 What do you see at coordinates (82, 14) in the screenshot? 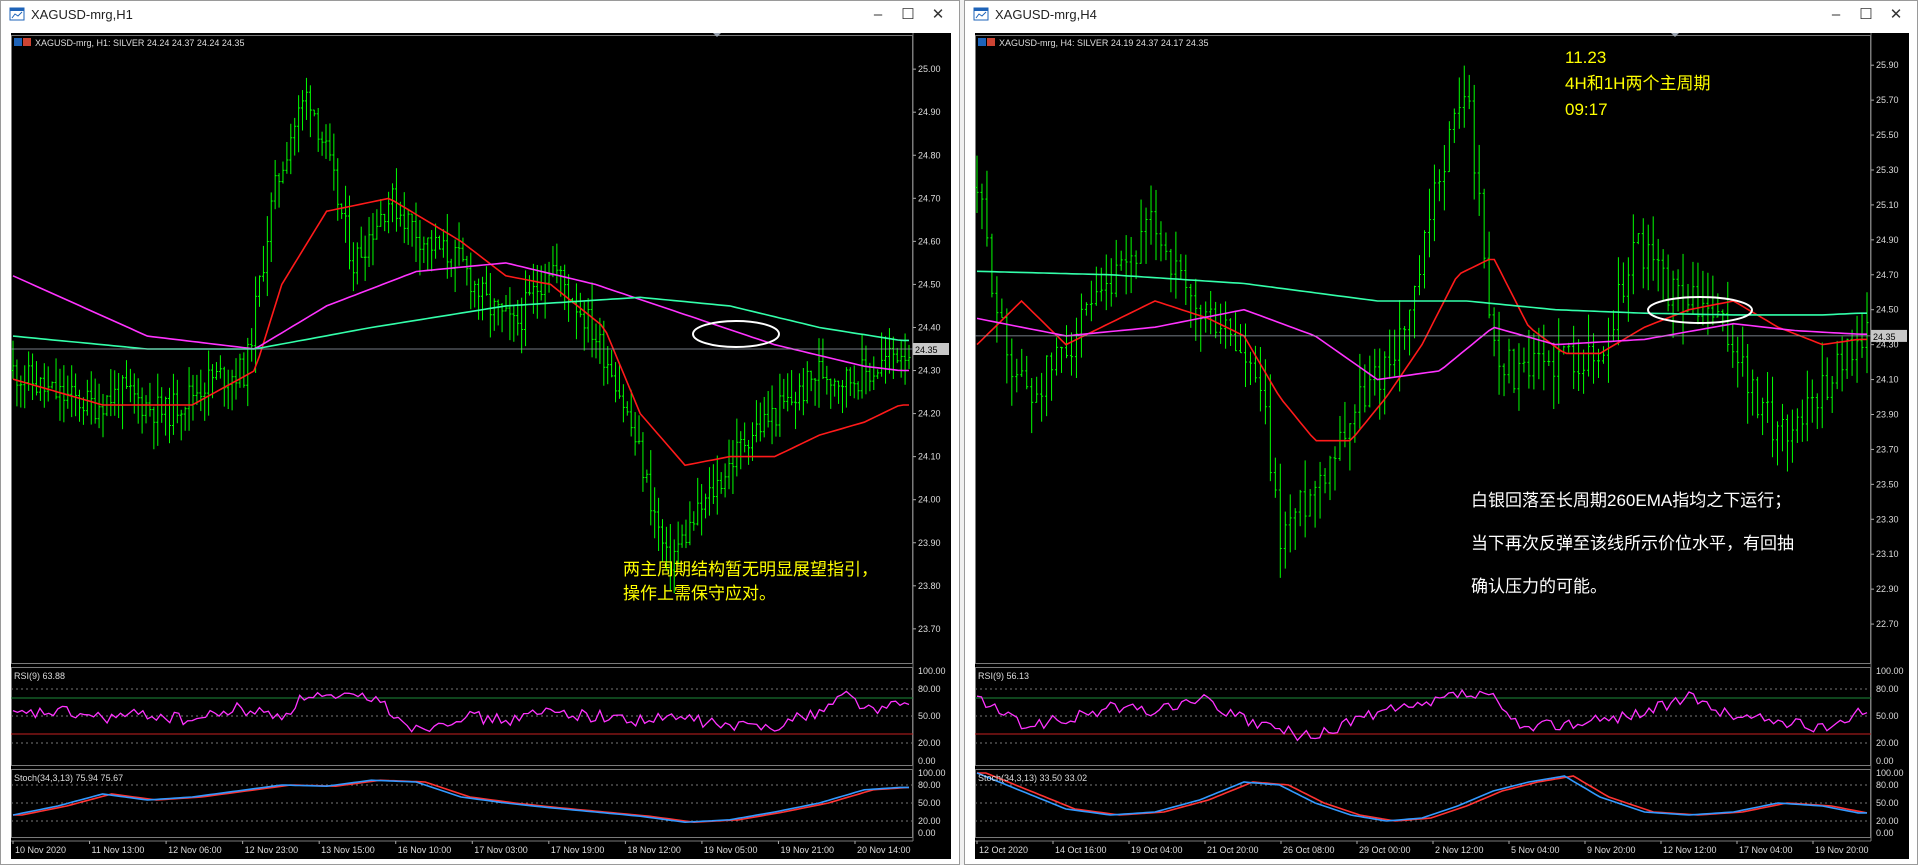
I see `window-title: XAGUSD-mrg,H1` at bounding box center [82, 14].